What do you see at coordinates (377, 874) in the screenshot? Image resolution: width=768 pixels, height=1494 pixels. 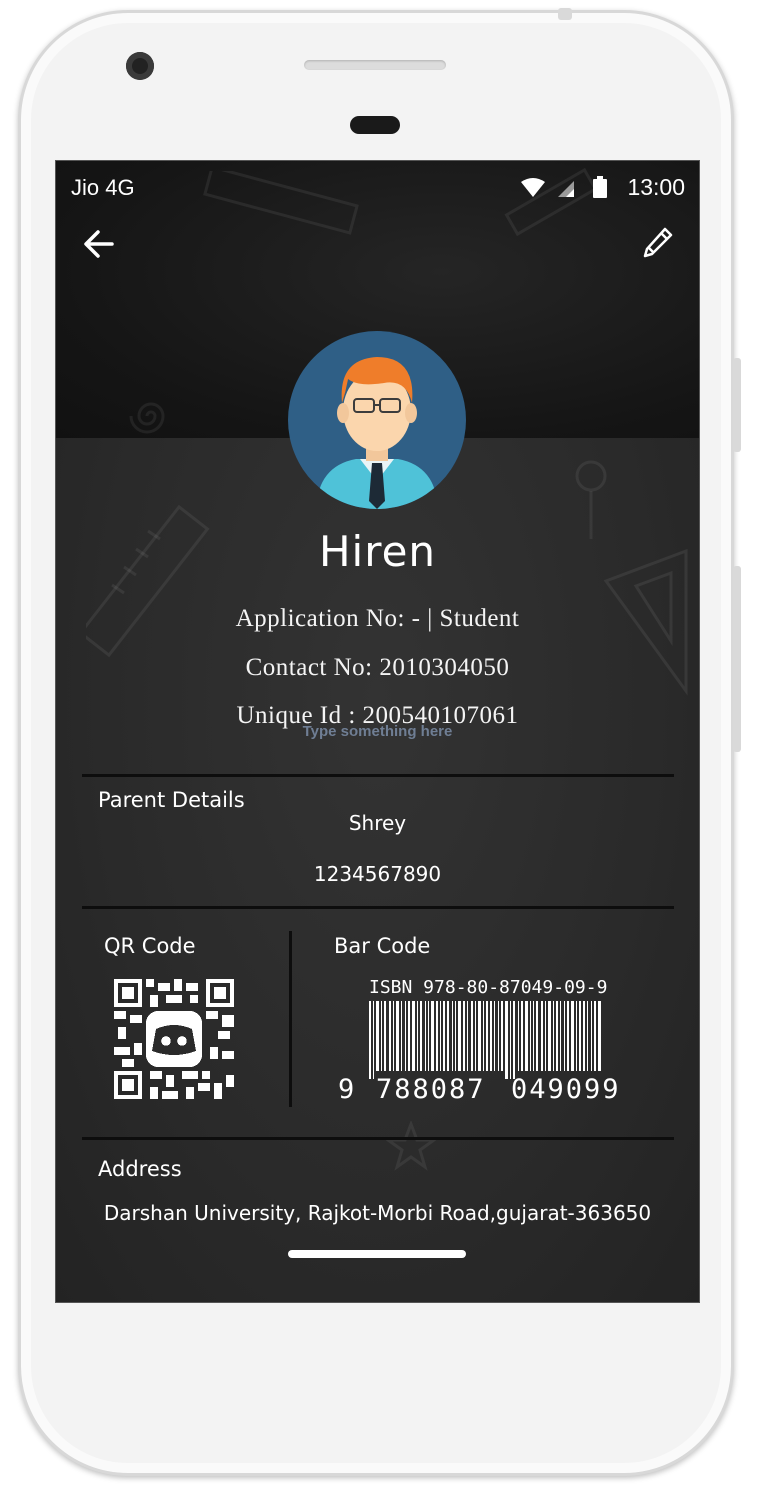 I see `parent-phone: 1234567890` at bounding box center [377, 874].